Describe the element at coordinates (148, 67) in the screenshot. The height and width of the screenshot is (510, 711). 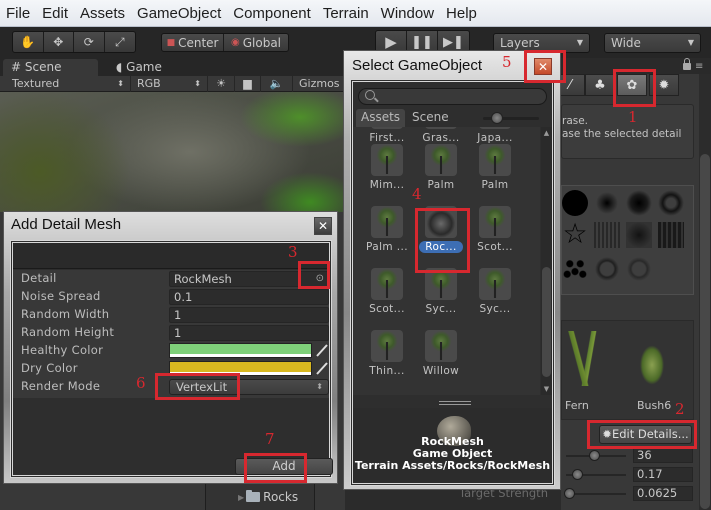
I see `tab-game: ◖ Game` at that location.